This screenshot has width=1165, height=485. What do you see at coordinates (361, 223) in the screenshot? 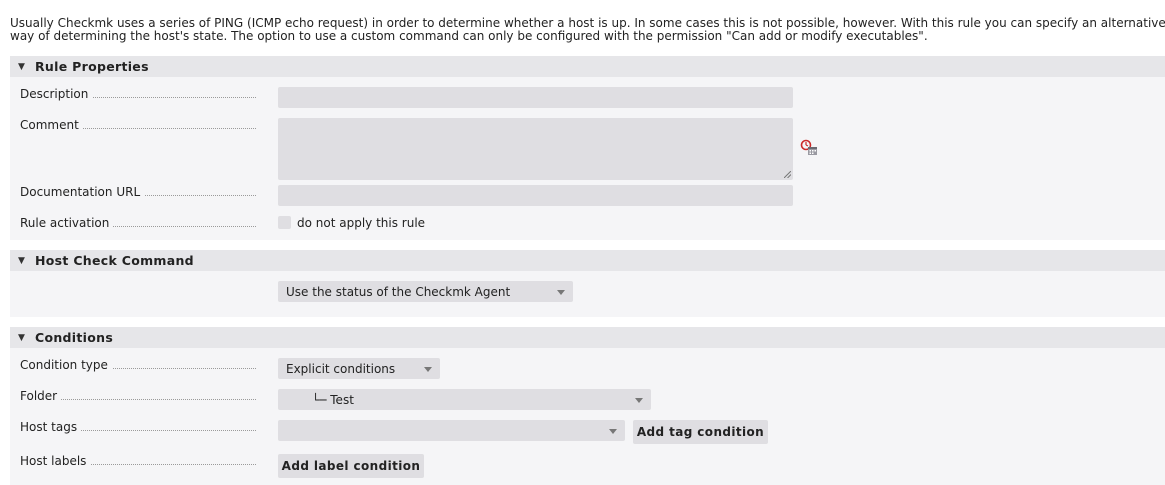
I see `disable-rule-checkbox-label: do not apply this rule` at bounding box center [361, 223].